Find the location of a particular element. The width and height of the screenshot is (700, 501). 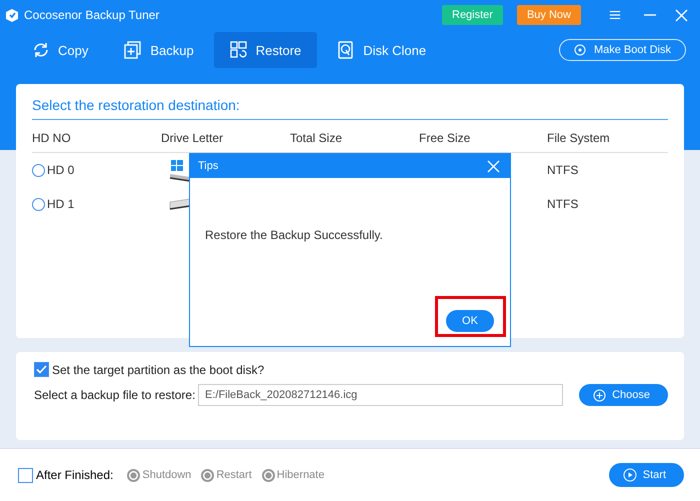

checkbox-label: After Finished: is located at coordinates (75, 475).